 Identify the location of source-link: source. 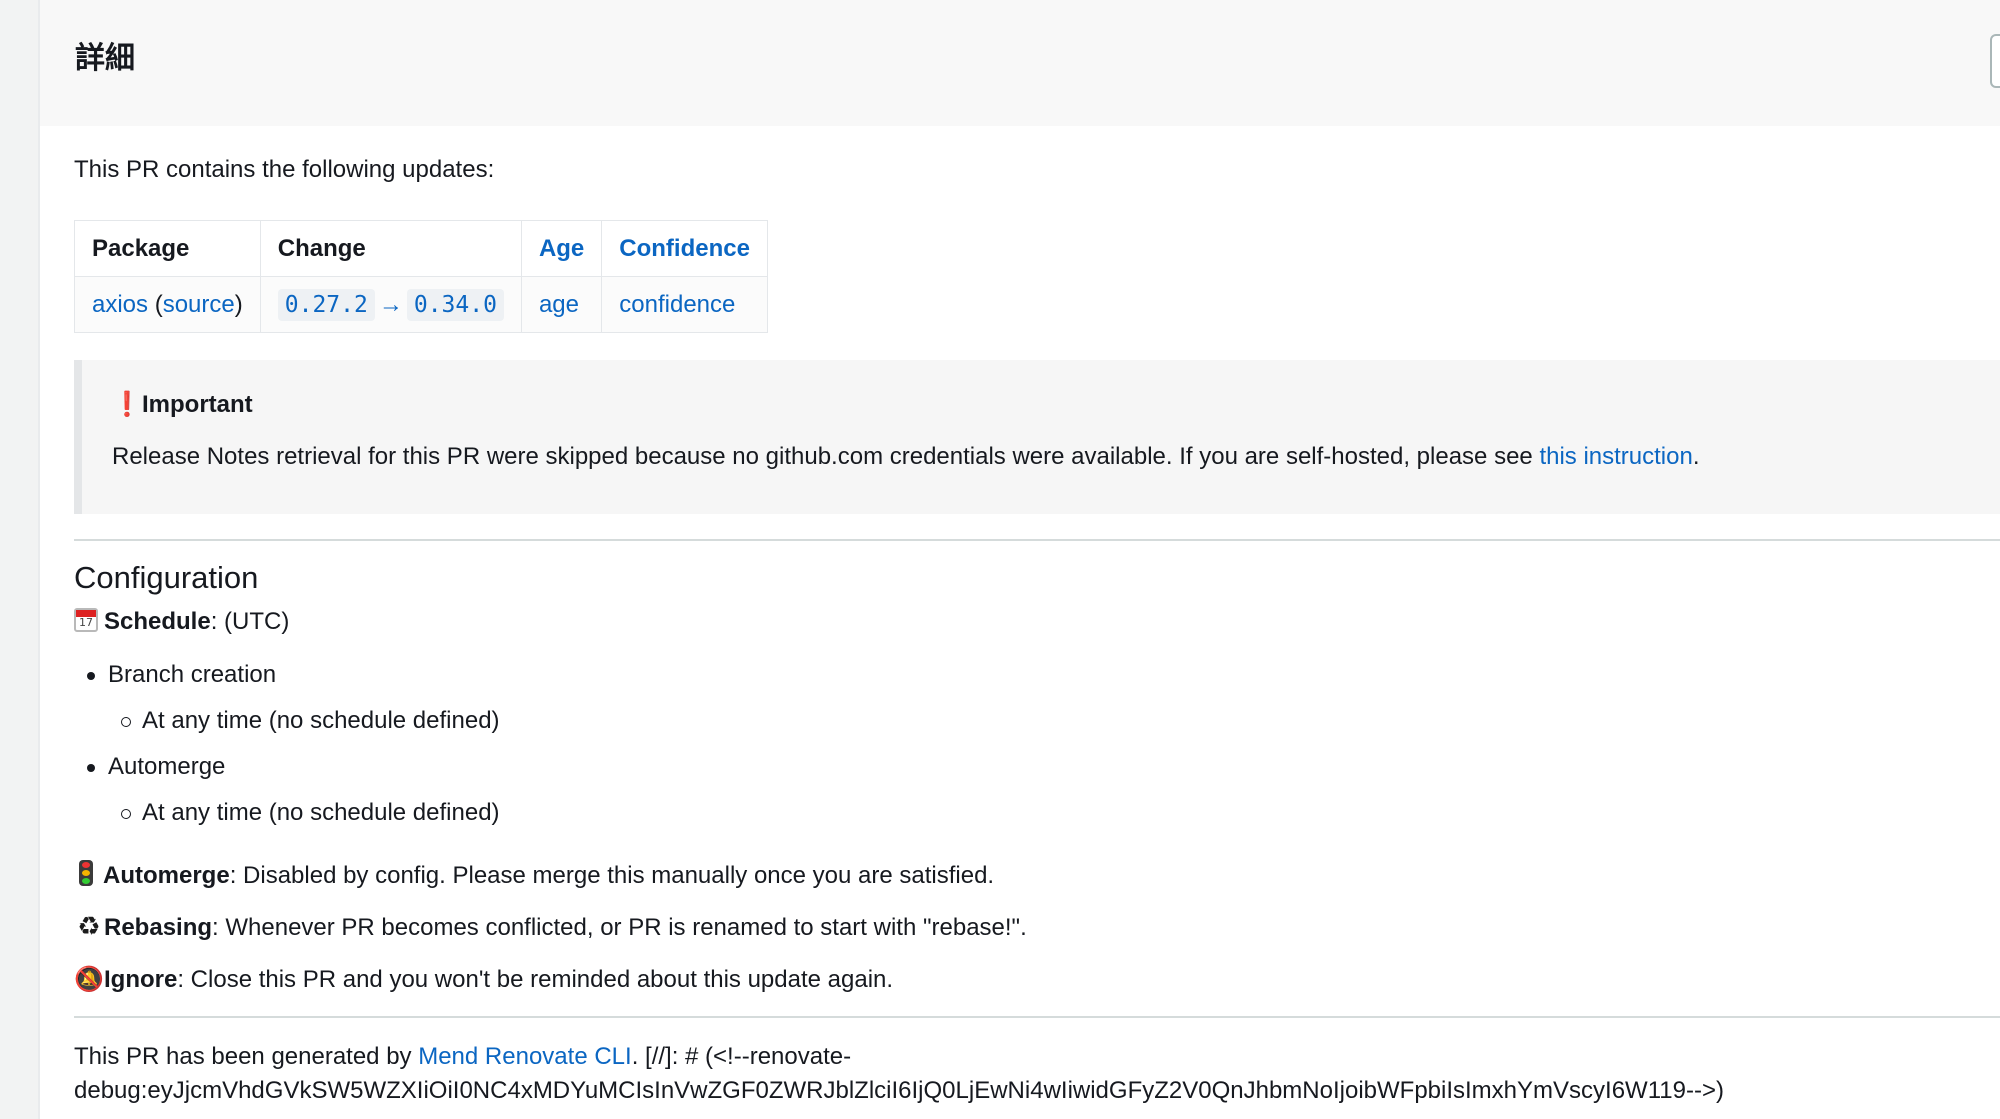
(199, 304).